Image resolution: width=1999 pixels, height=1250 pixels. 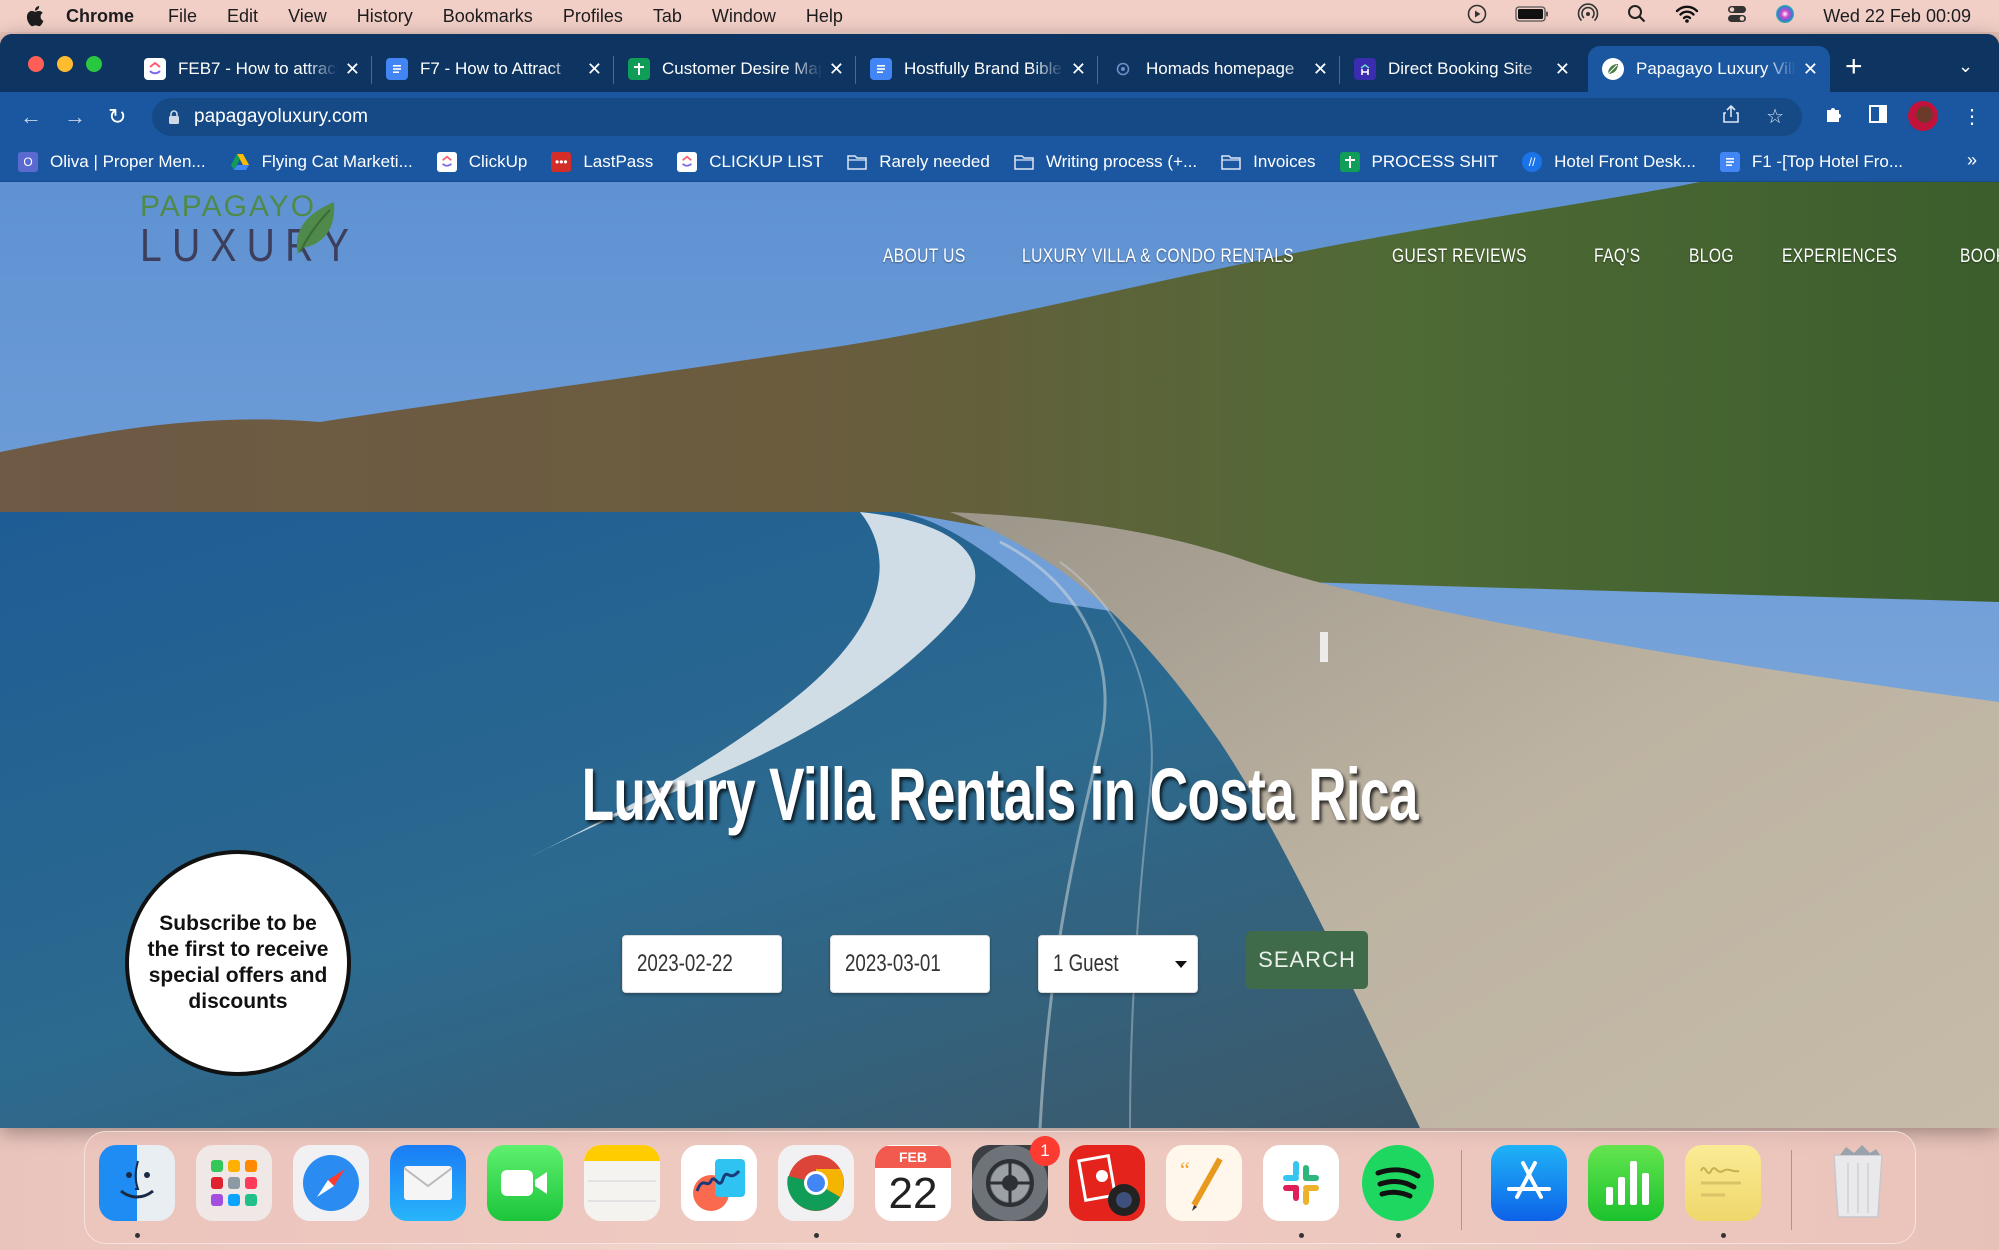 I want to click on dock-pages-icon: “, so click(x=1204, y=1183).